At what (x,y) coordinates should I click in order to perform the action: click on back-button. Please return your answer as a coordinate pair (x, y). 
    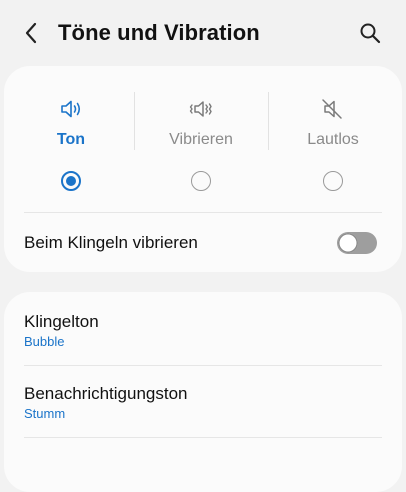
    Looking at the image, I should click on (31, 33).